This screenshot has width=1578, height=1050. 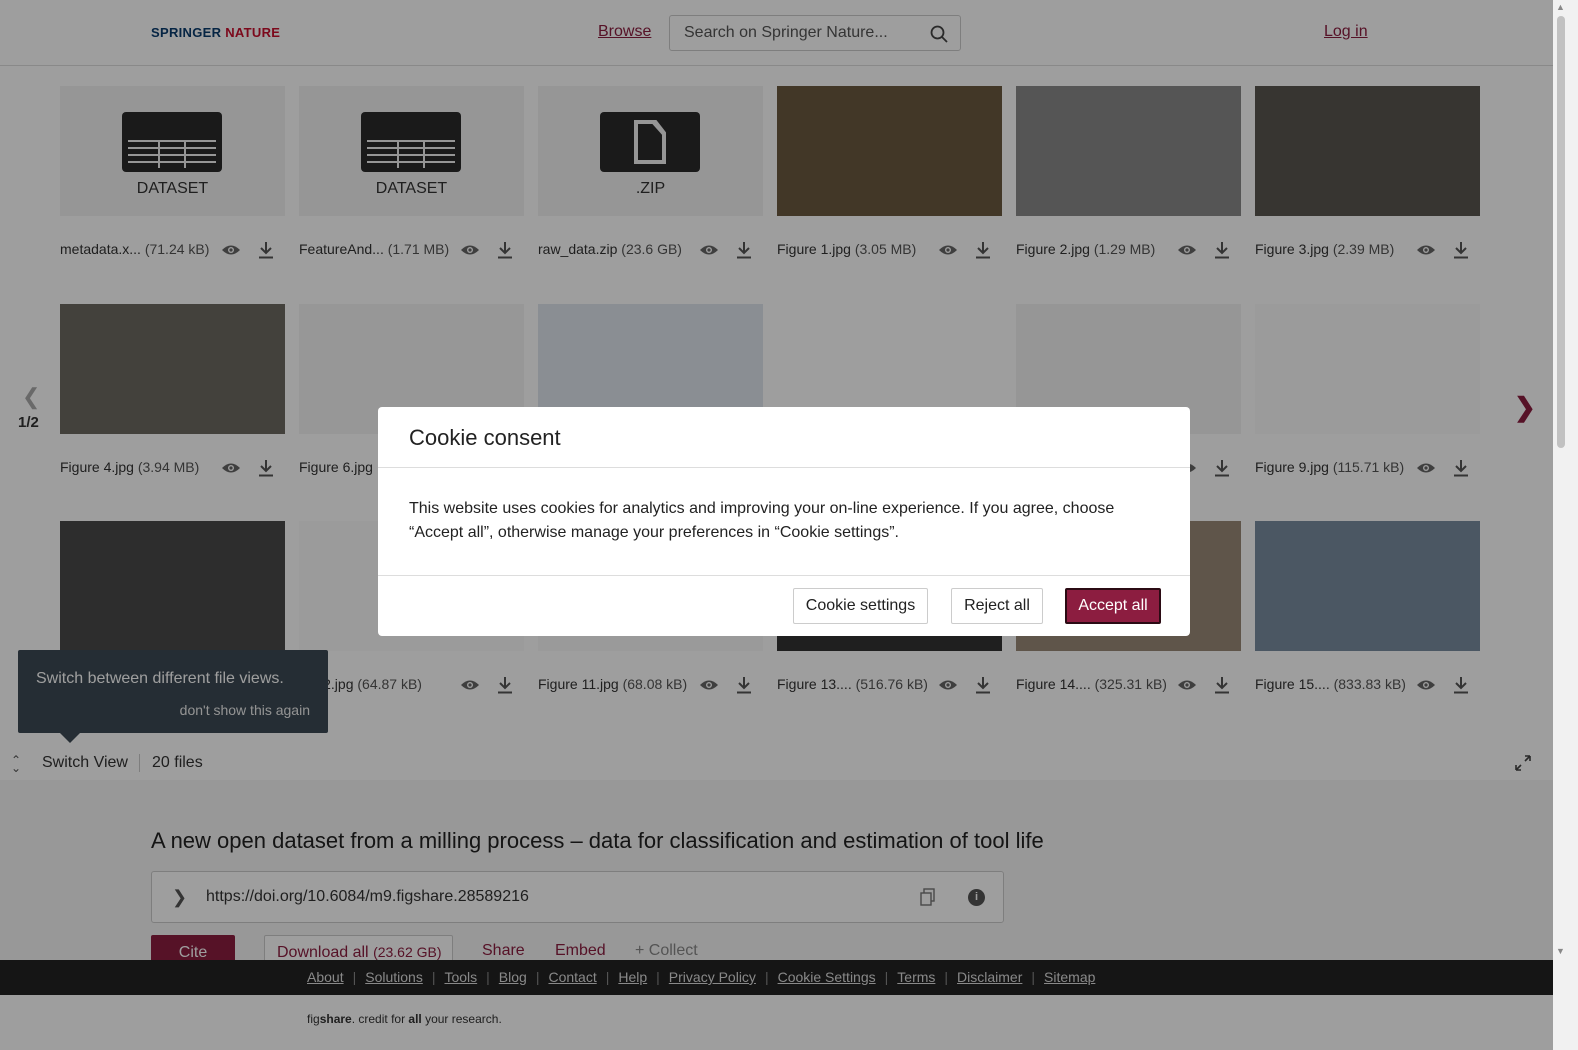 What do you see at coordinates (1560, 7) in the screenshot?
I see `scroll-up-arrow-icon: ▲` at bounding box center [1560, 7].